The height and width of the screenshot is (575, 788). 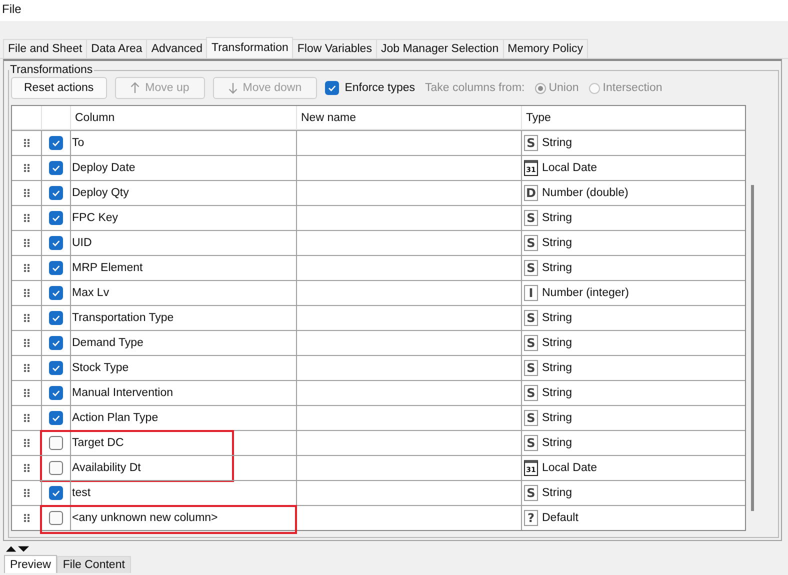 I want to click on tab: Transformation, so click(x=250, y=47).